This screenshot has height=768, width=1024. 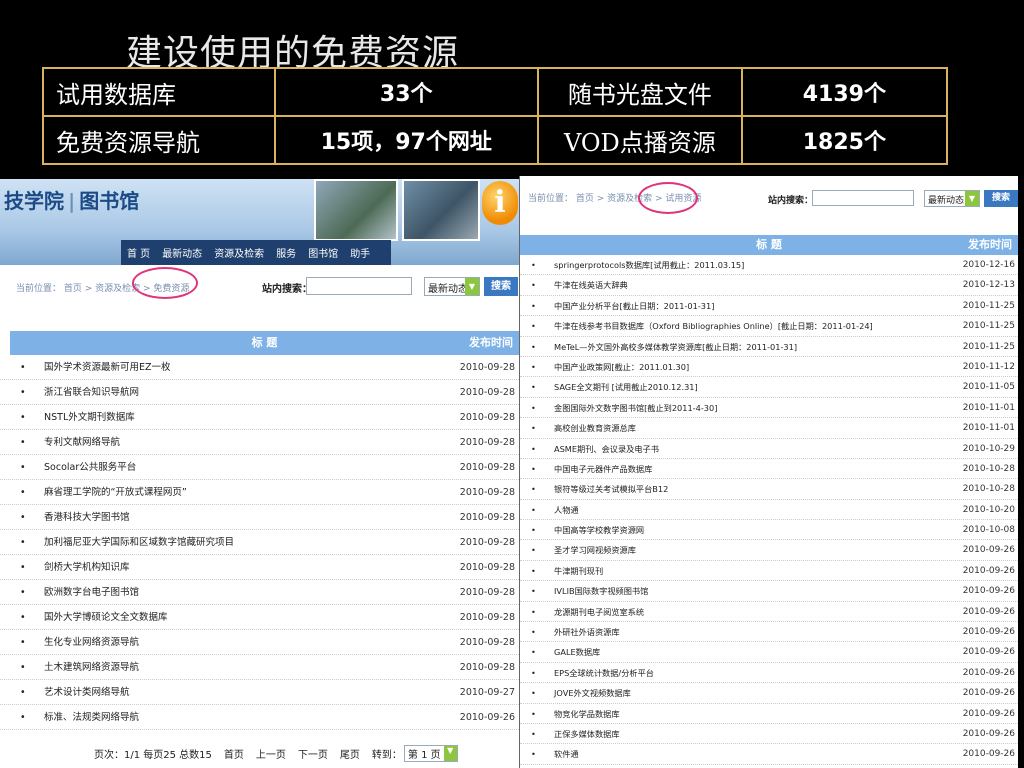 I want to click on row-title: 加利福尼亚大学国际和区域数字馆藏研究项目, so click(x=139, y=542).